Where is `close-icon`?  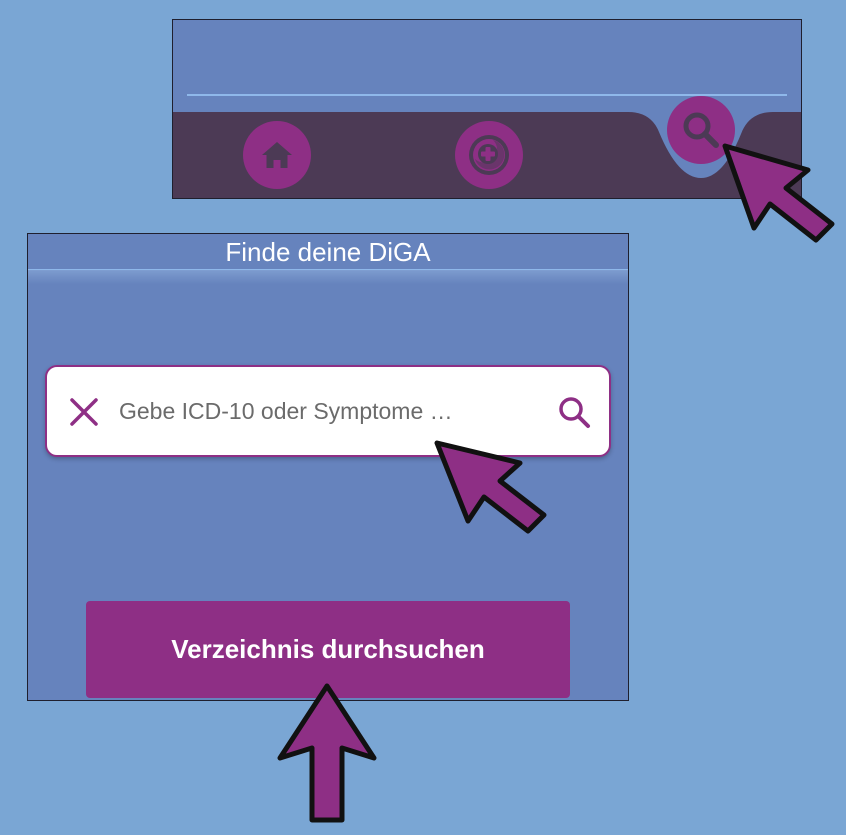
close-icon is located at coordinates (84, 412).